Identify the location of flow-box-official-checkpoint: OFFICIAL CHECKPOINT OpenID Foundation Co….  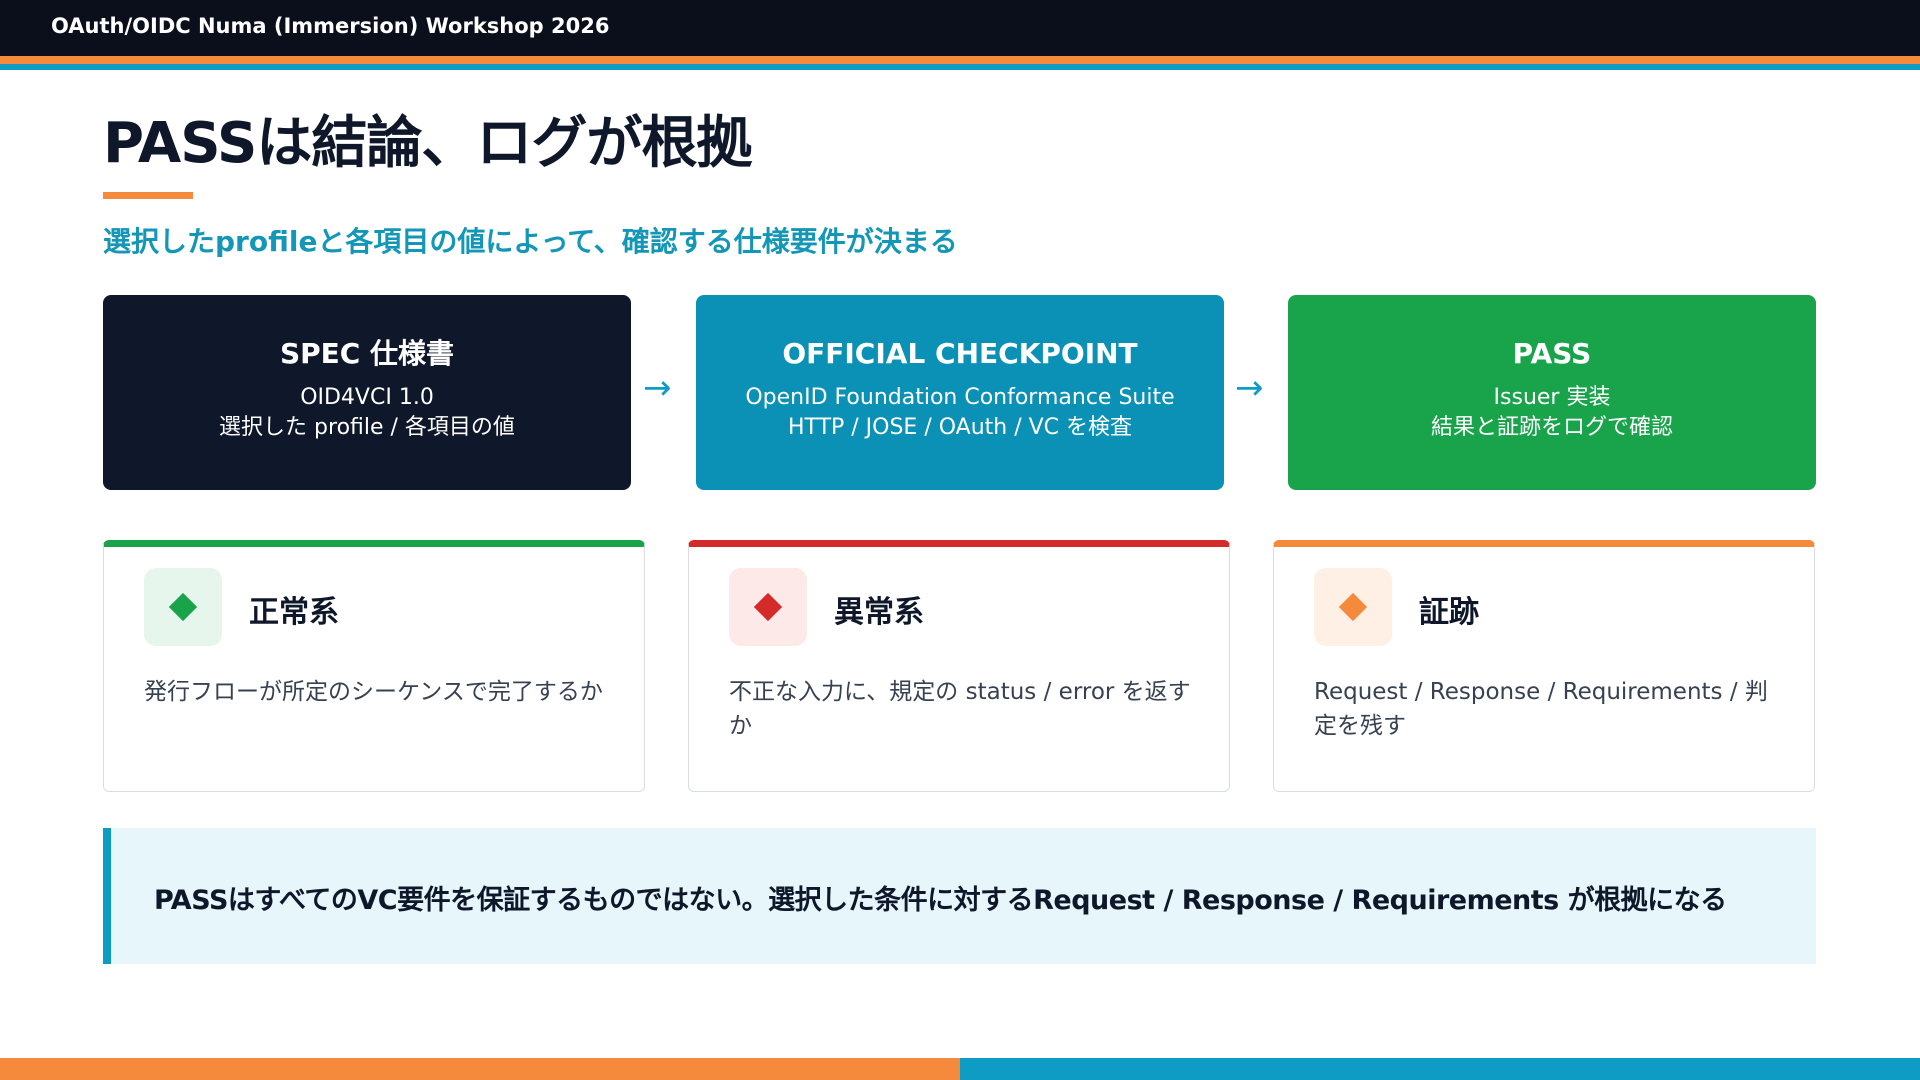
(960, 392).